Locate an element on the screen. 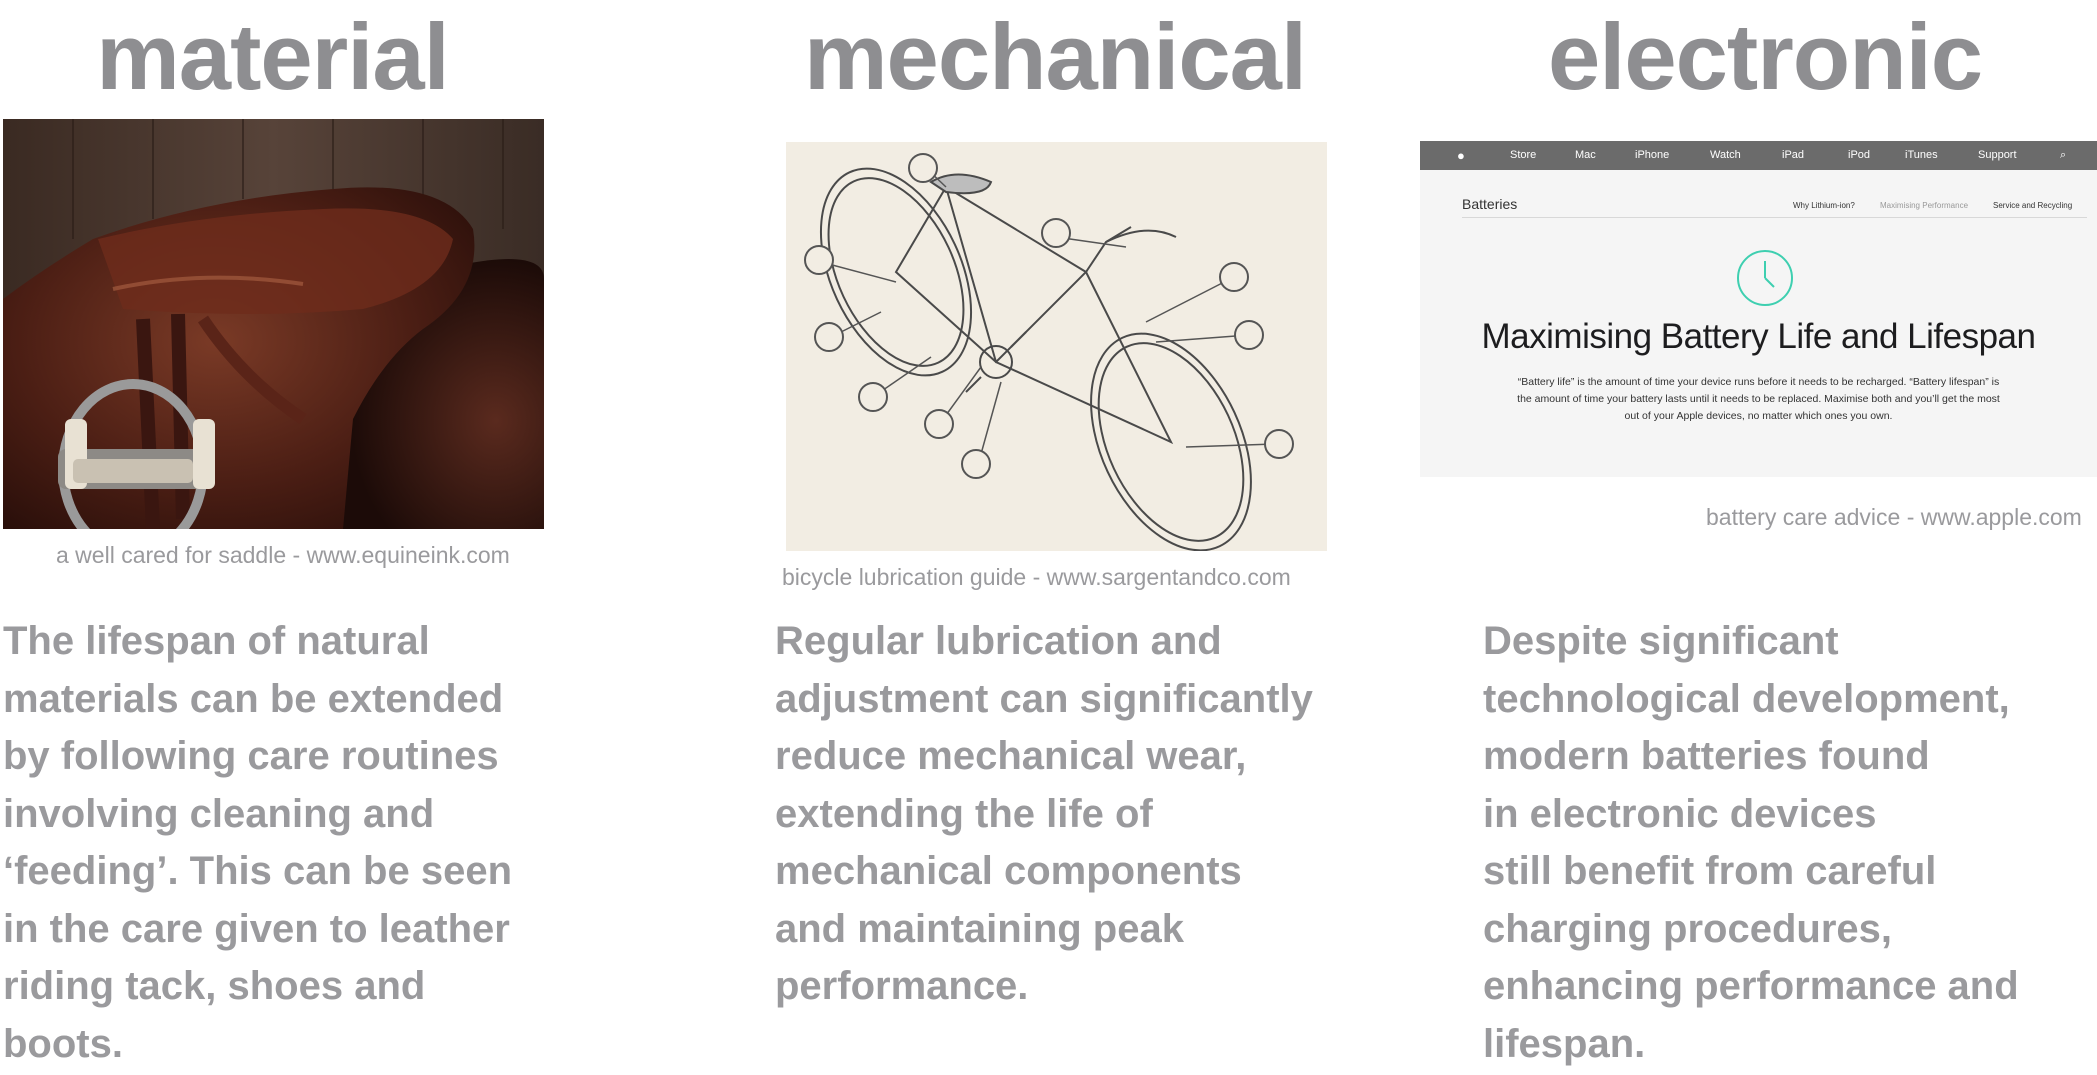  nav-mac: Mac is located at coordinates (1585, 155).